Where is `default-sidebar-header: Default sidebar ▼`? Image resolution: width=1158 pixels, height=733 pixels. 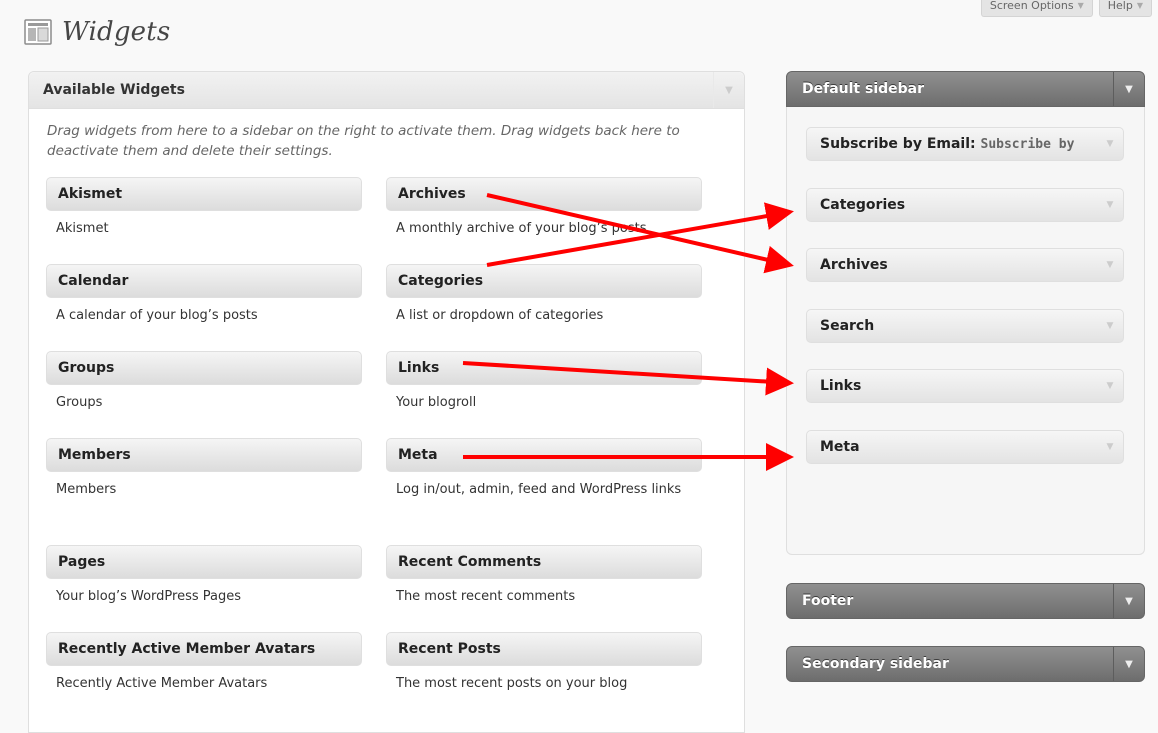
default-sidebar-header: Default sidebar ▼ is located at coordinates (965, 89).